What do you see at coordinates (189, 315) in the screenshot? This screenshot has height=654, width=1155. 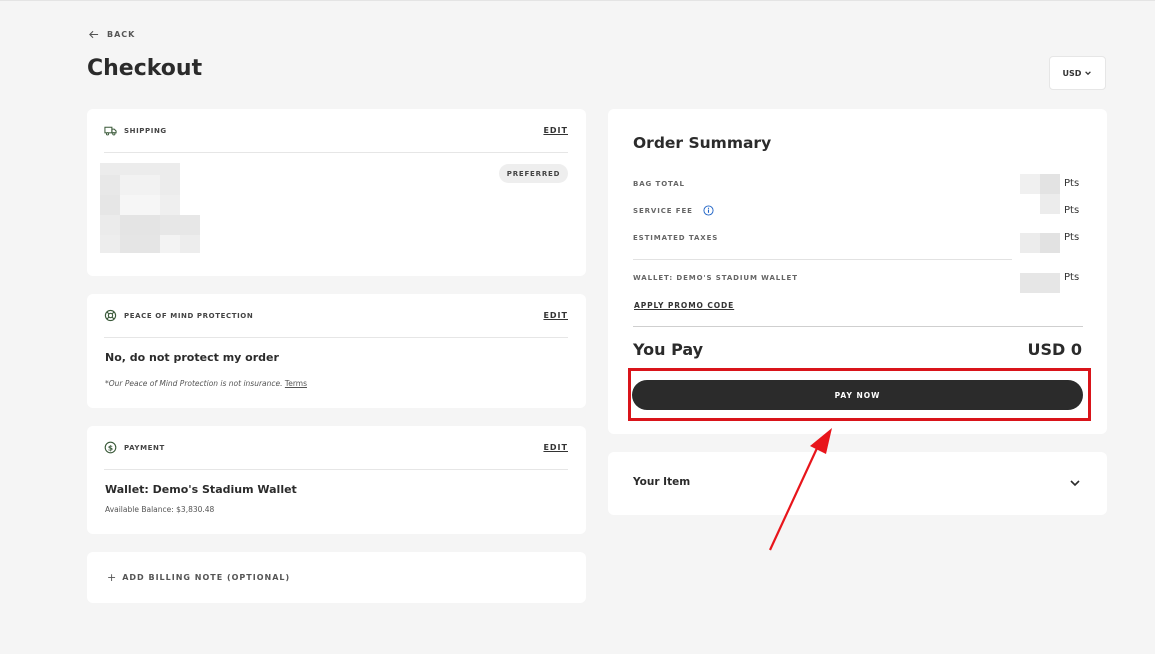 I see `protection-title: PEACE OF MIND PROTECTION` at bounding box center [189, 315].